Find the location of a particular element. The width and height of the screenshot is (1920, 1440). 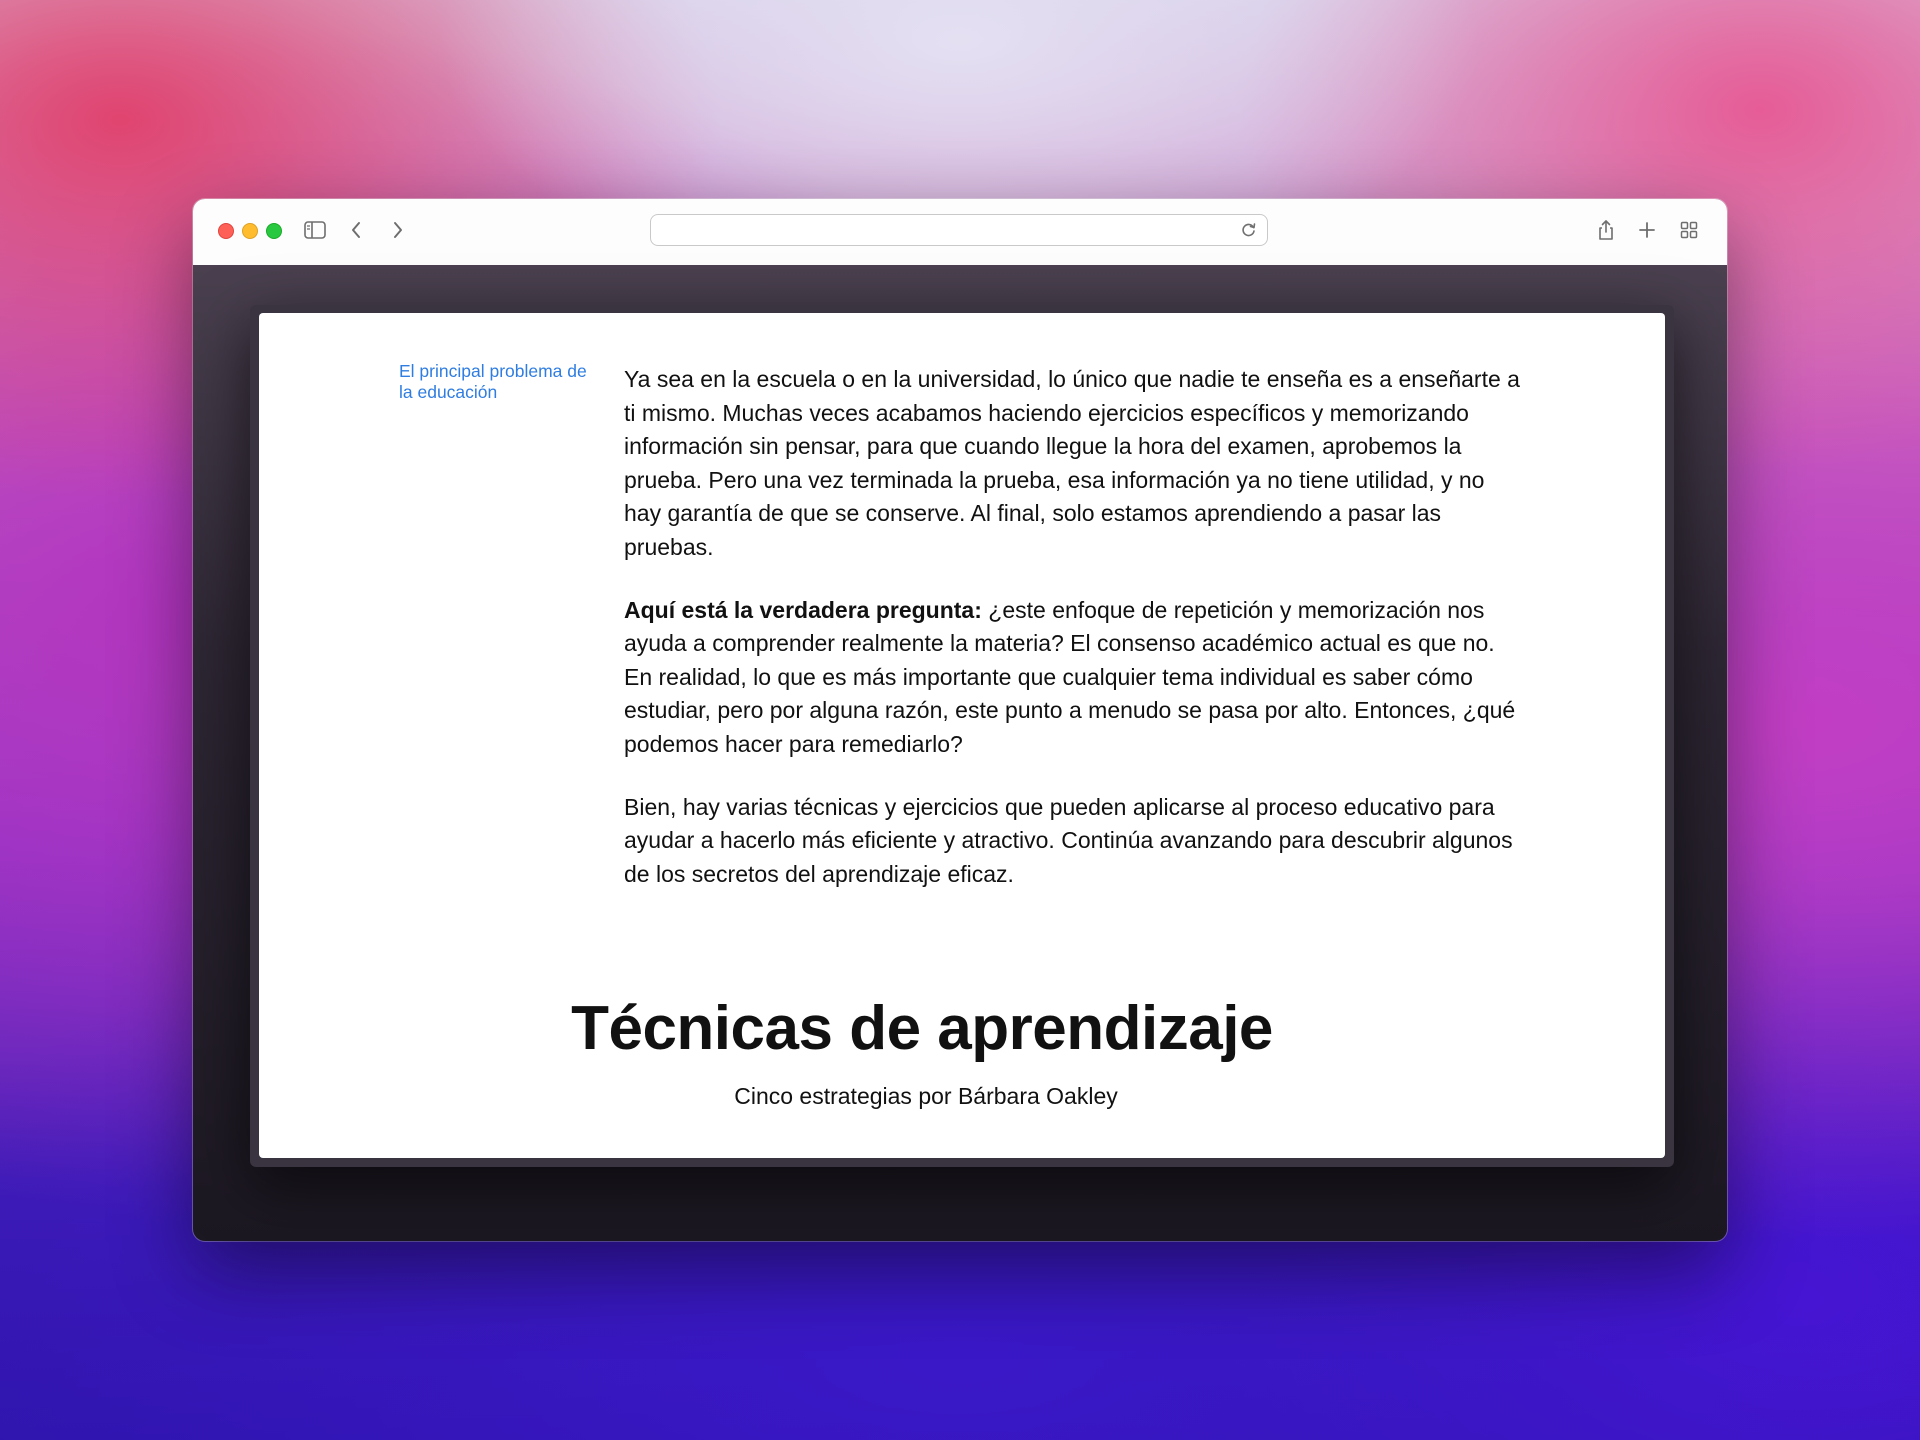

paragraph-bold: Aquí está la verdadera pregunta: is located at coordinates (803, 609).